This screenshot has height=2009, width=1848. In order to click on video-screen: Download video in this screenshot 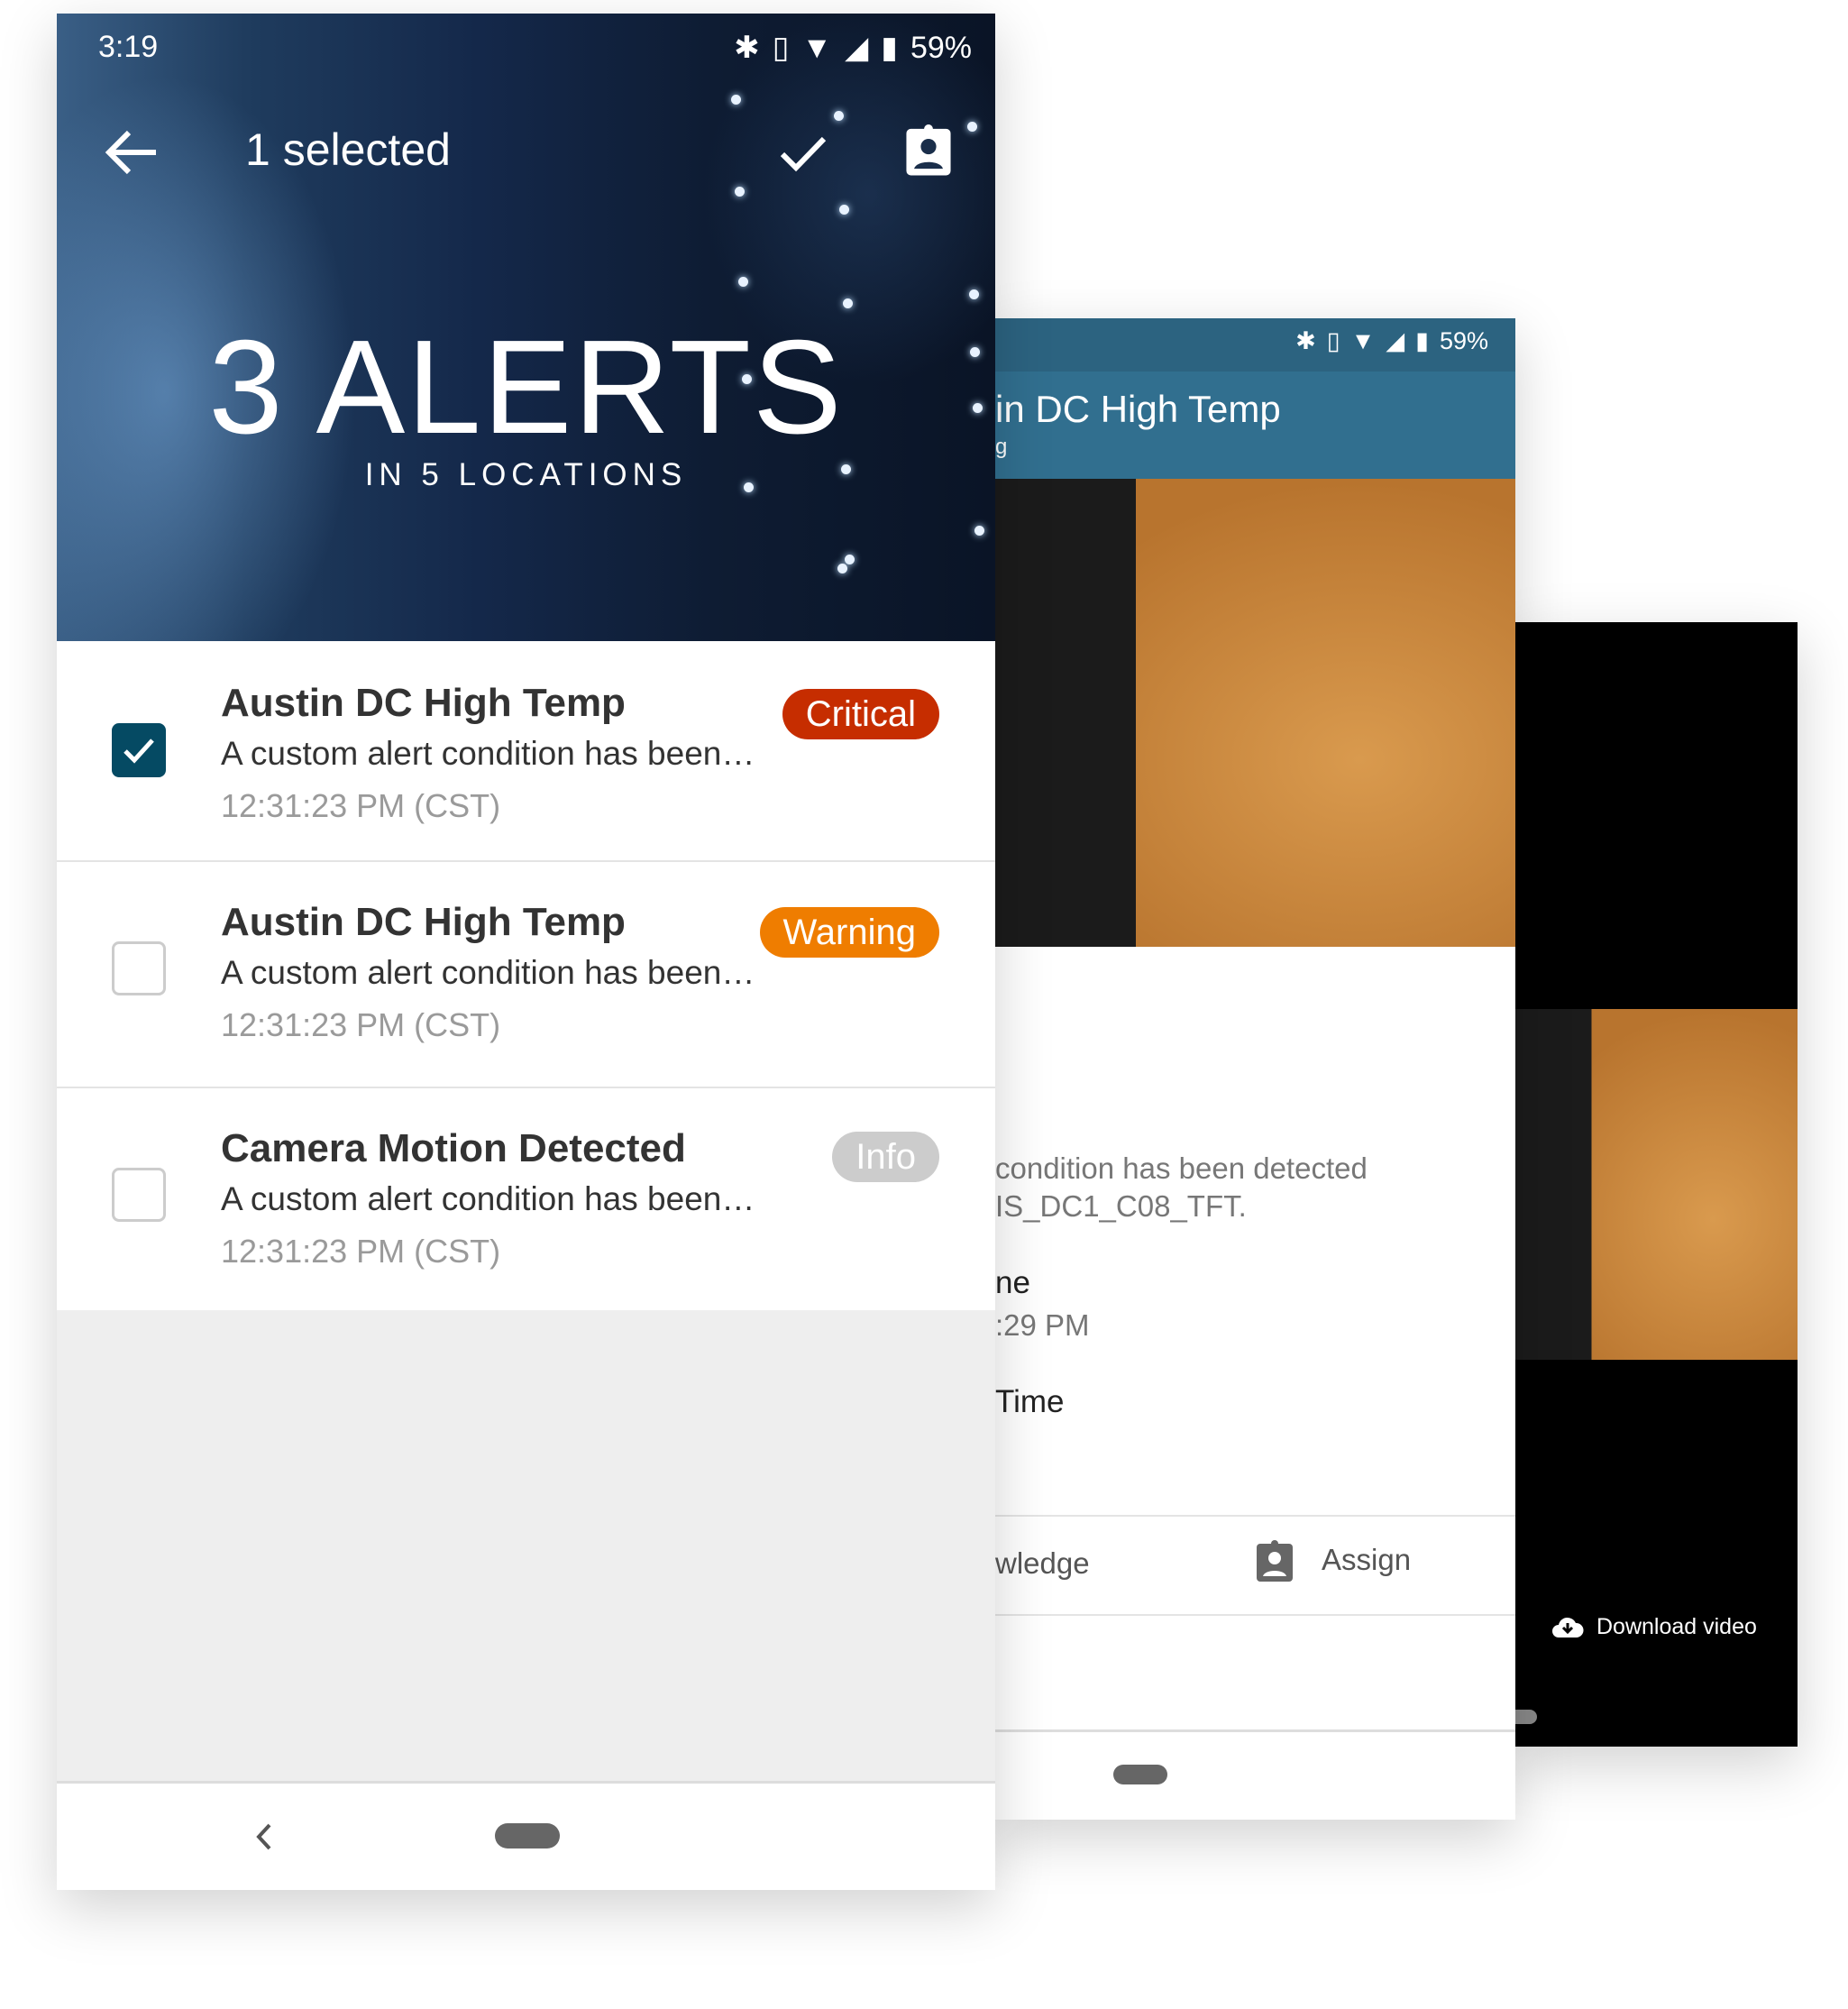, I will do `click(1656, 1184)`.